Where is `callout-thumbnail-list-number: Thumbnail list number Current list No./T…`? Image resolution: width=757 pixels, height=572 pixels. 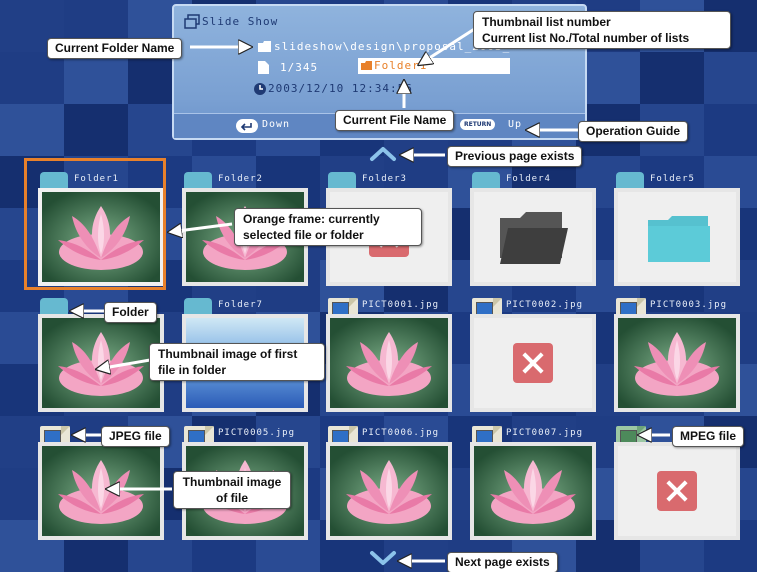
callout-thumbnail-list-number: Thumbnail list number Current list No./T… is located at coordinates (602, 30).